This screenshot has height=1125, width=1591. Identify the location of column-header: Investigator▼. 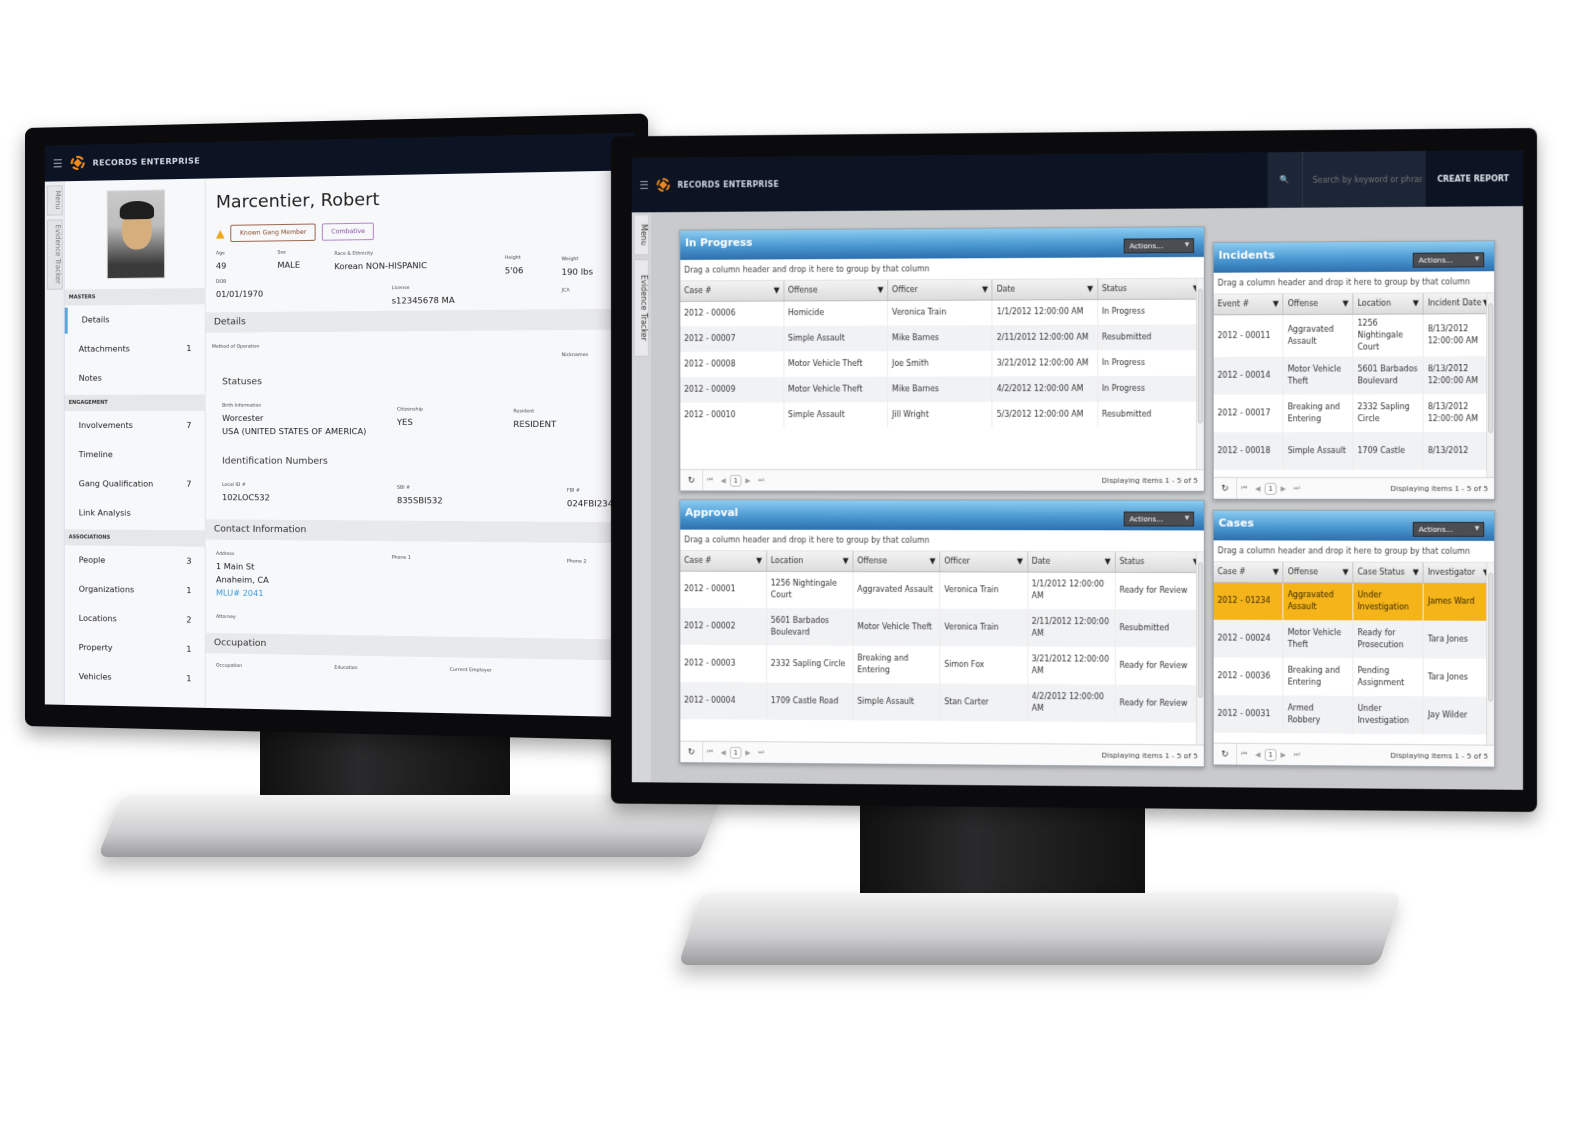
(1458, 572).